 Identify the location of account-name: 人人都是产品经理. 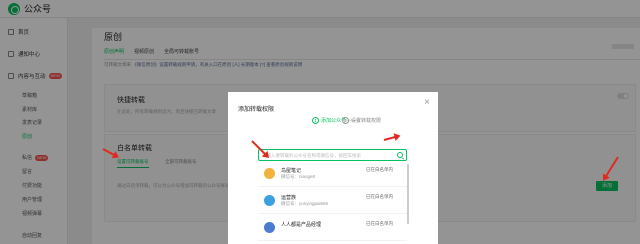
(301, 225).